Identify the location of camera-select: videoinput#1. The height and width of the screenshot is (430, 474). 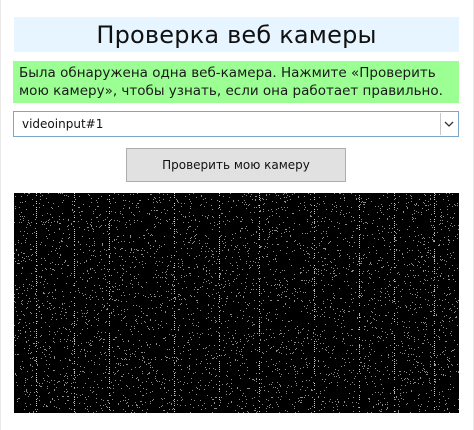
(236, 124).